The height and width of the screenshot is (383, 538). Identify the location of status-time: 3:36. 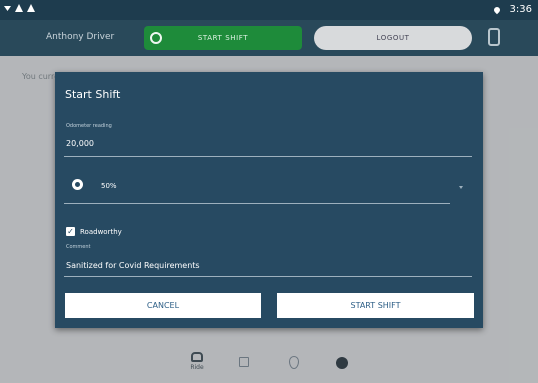
(520, 9).